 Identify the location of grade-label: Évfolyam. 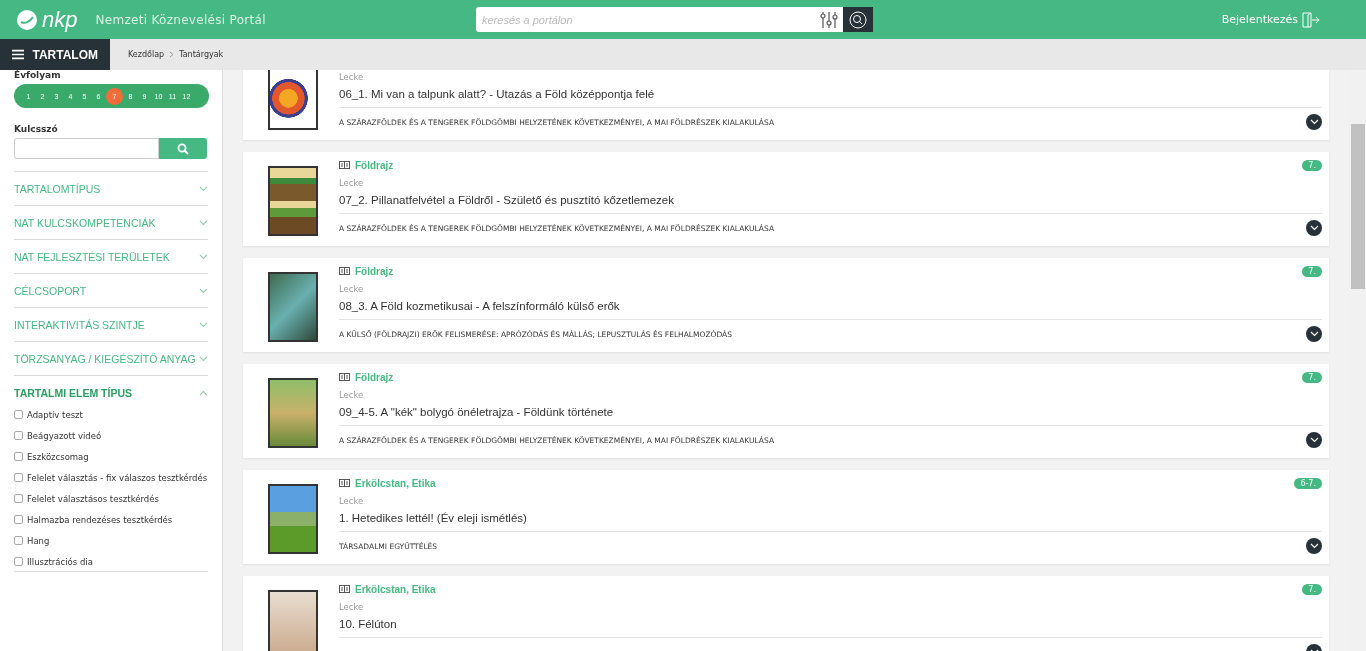
(38, 75).